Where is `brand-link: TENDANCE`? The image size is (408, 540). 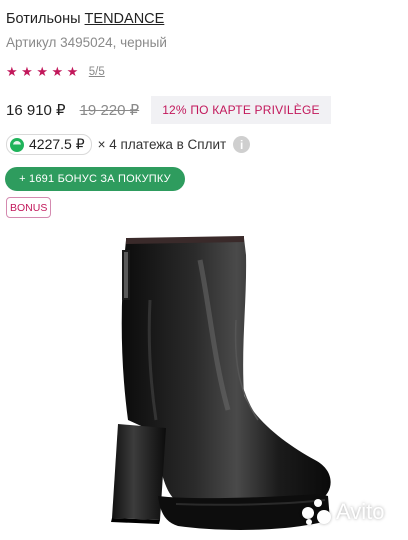
brand-link: TENDANCE is located at coordinates (125, 19).